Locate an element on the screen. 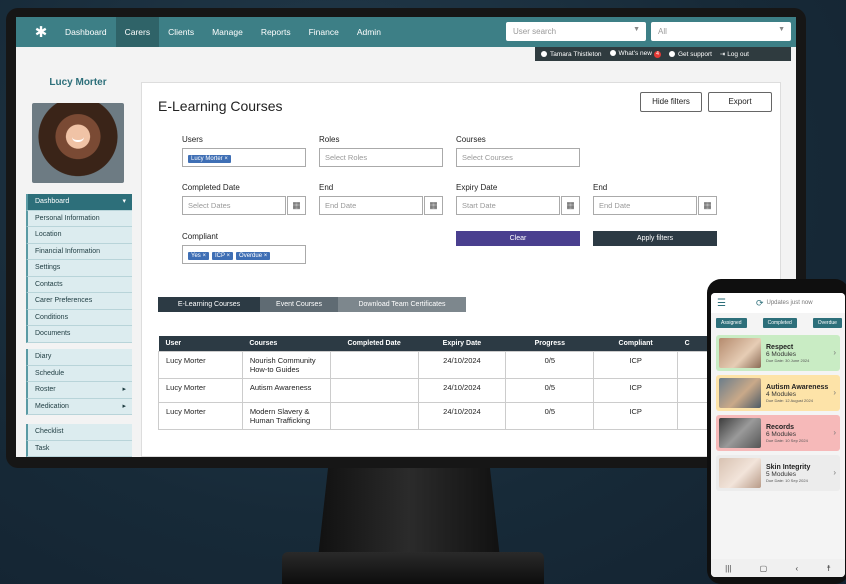 The image size is (846, 584). nav-carers: Carers is located at coordinates (137, 32).